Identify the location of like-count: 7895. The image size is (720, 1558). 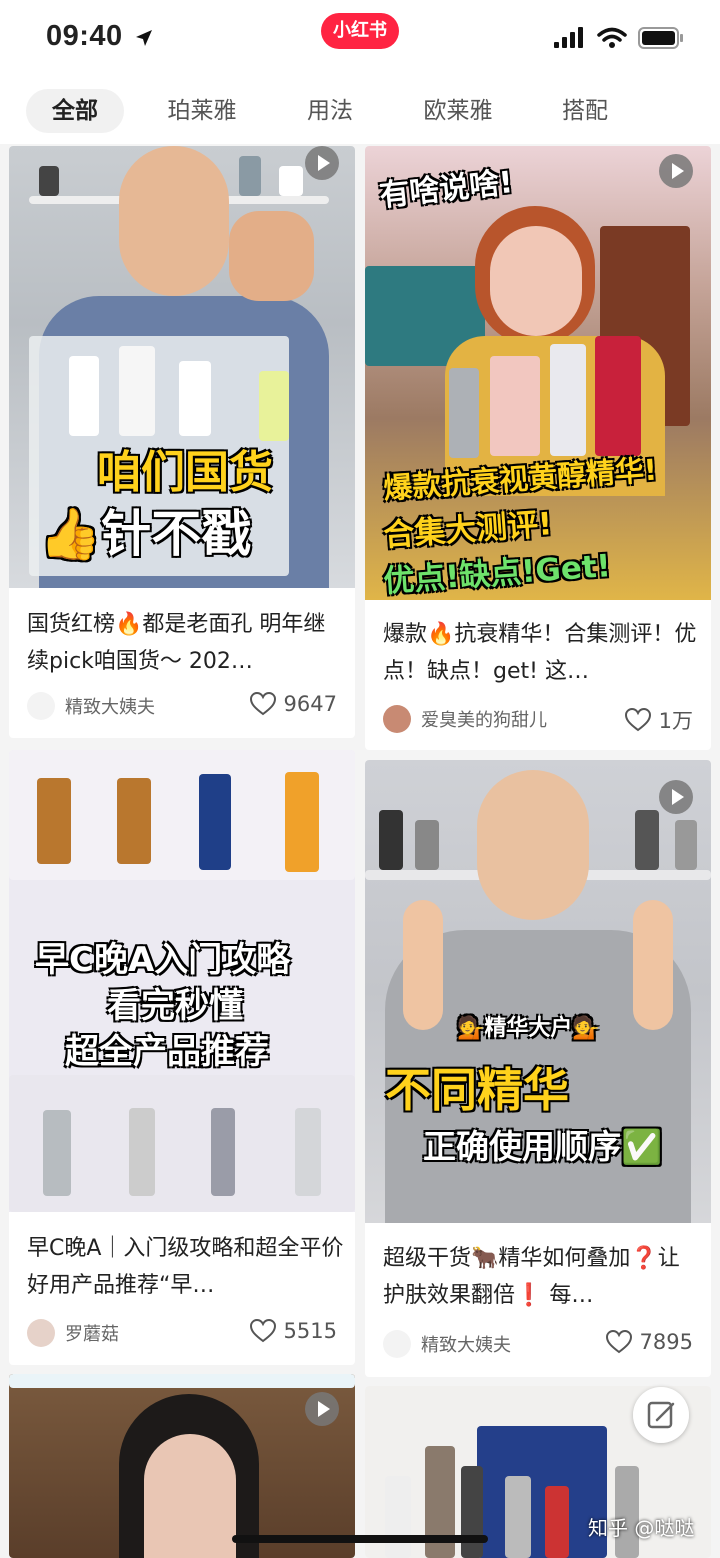
(666, 1342).